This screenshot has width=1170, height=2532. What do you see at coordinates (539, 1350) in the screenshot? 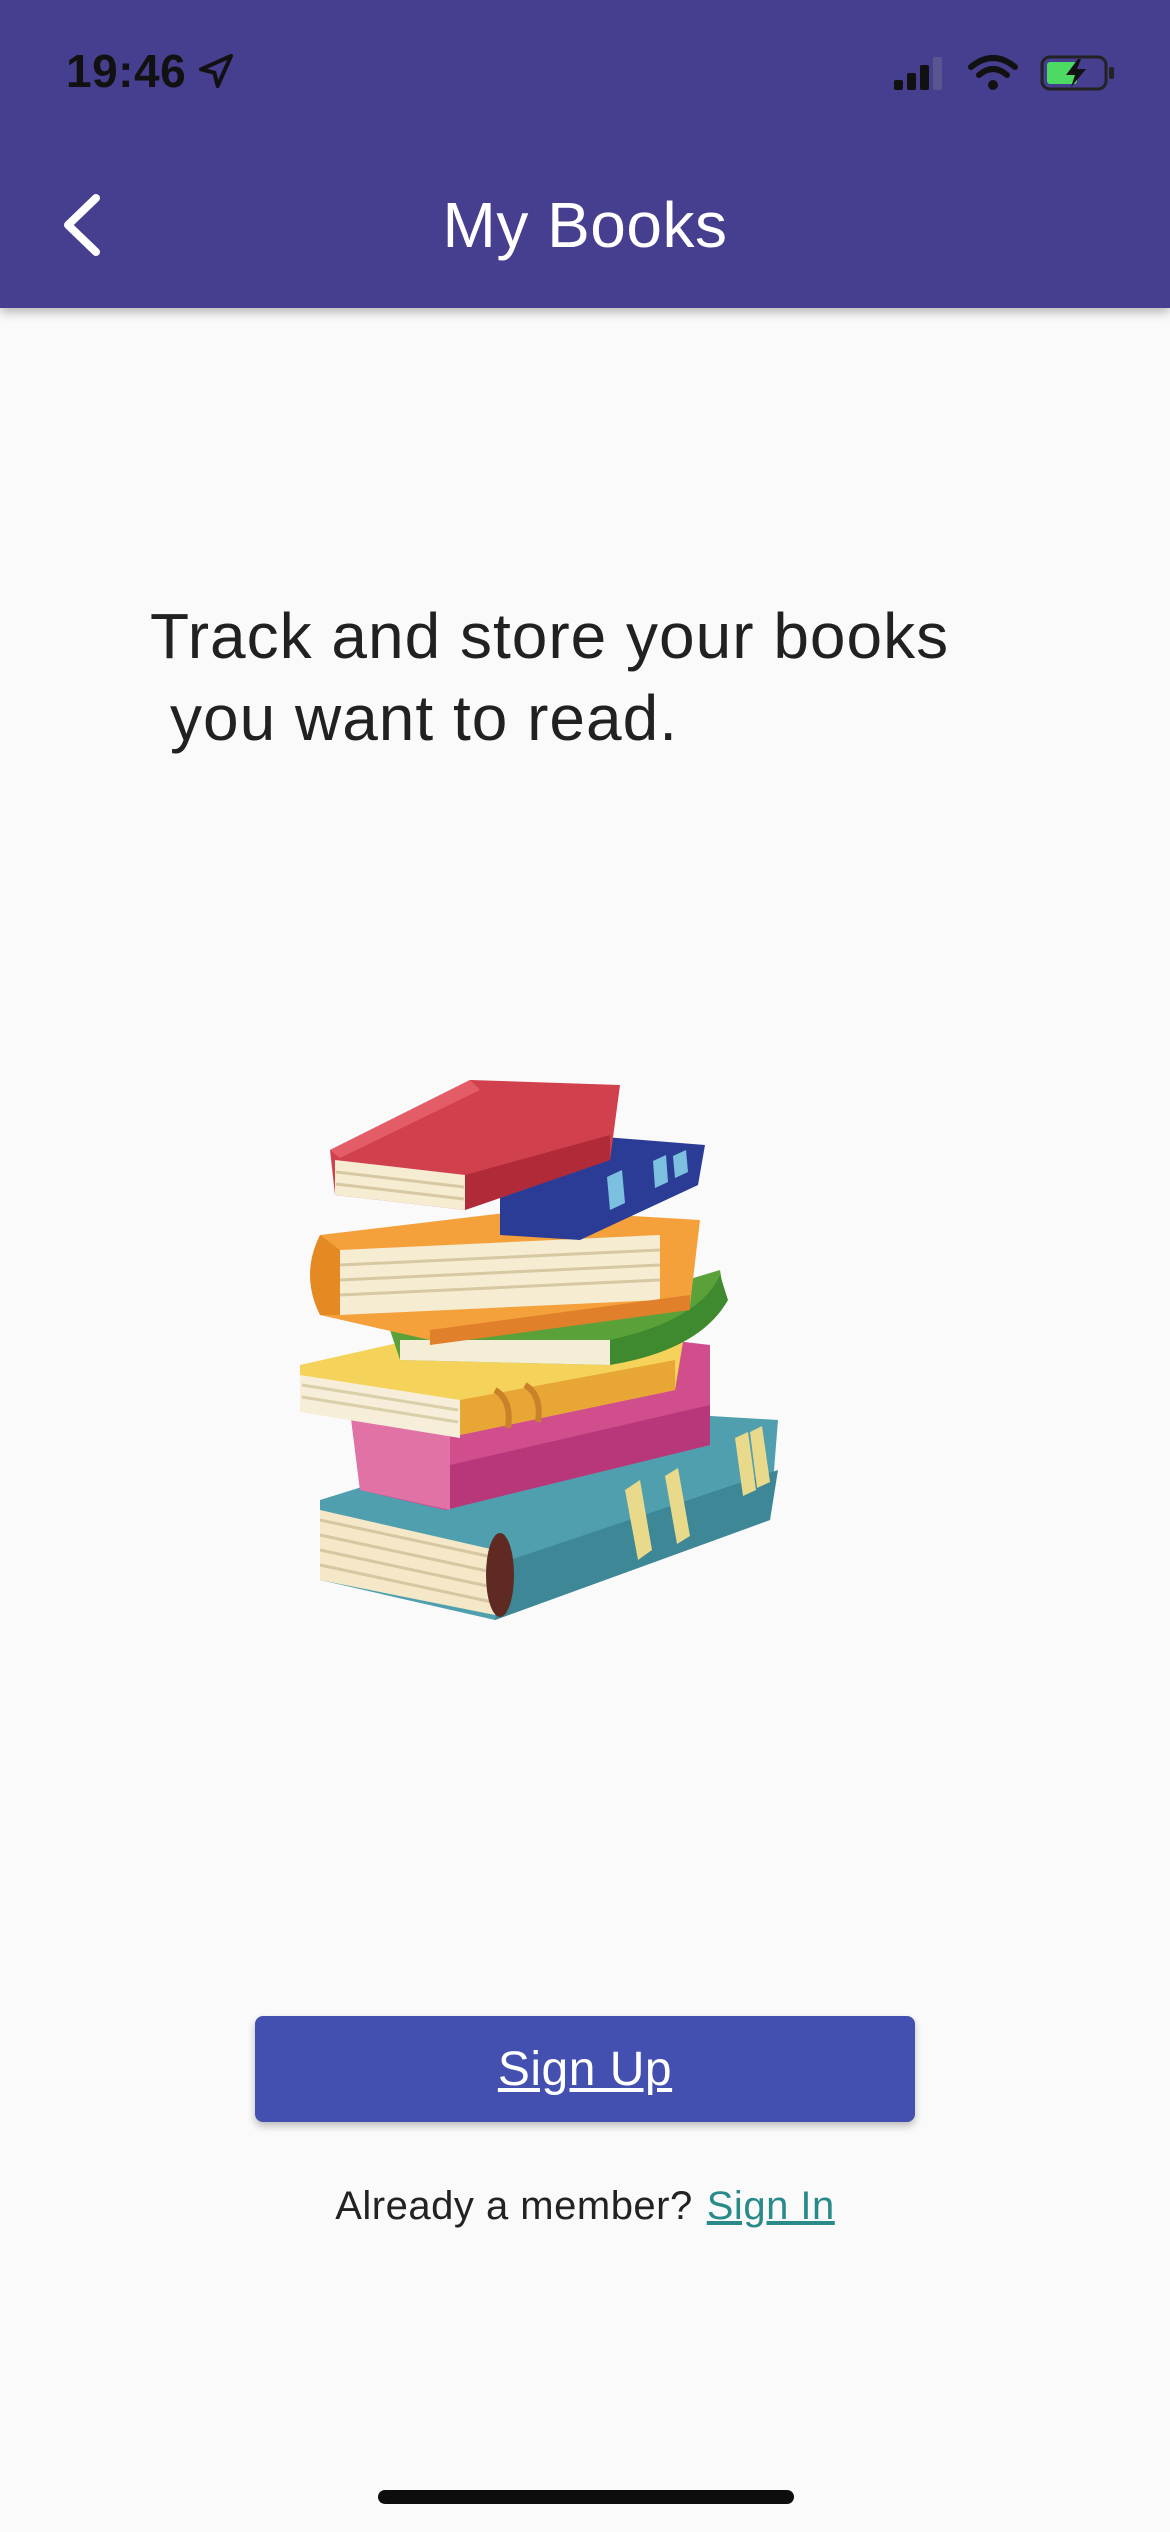
I see `stack-of-books-illustration` at bounding box center [539, 1350].